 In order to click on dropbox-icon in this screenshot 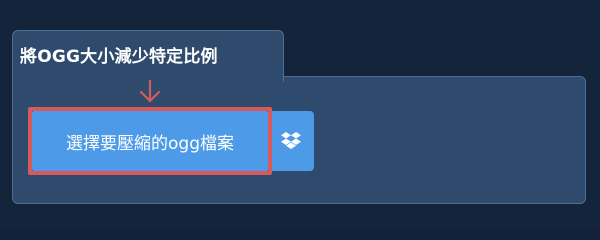, I will do `click(291, 140)`.